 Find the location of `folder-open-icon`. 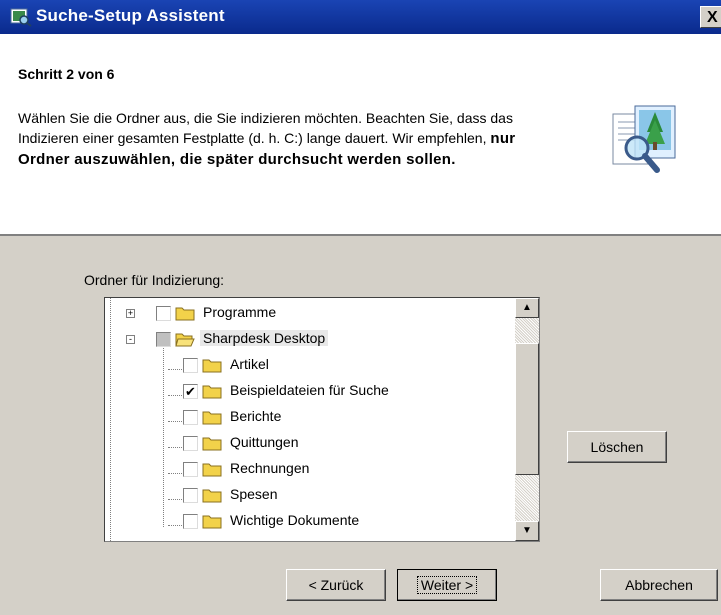

folder-open-icon is located at coordinates (185, 340).